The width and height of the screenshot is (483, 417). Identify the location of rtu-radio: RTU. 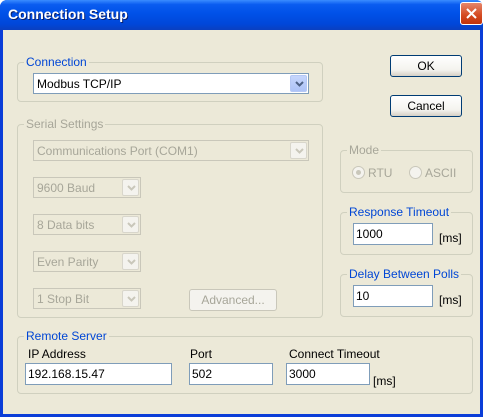
(378, 173).